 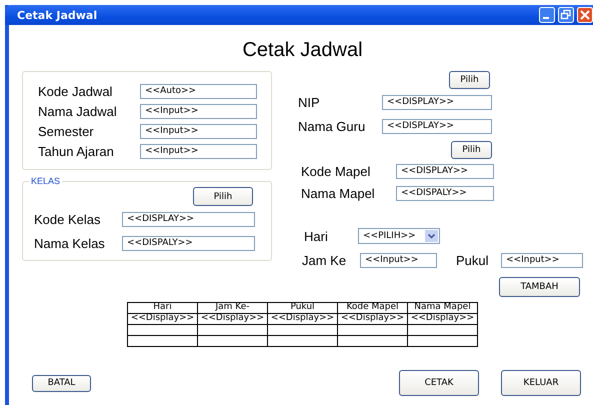 I want to click on field-label: Kode Mapel, so click(x=336, y=171).